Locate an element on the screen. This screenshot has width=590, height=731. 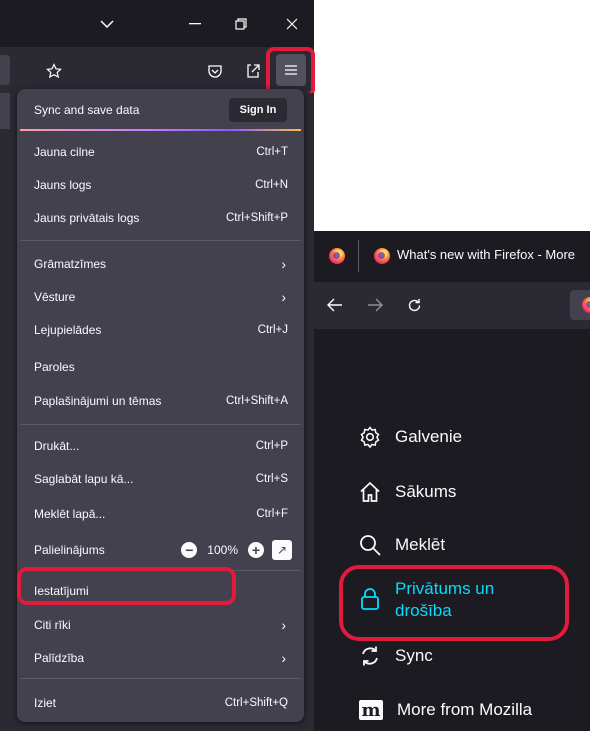
menu-item-label: Jauna cilne is located at coordinates (64, 152).